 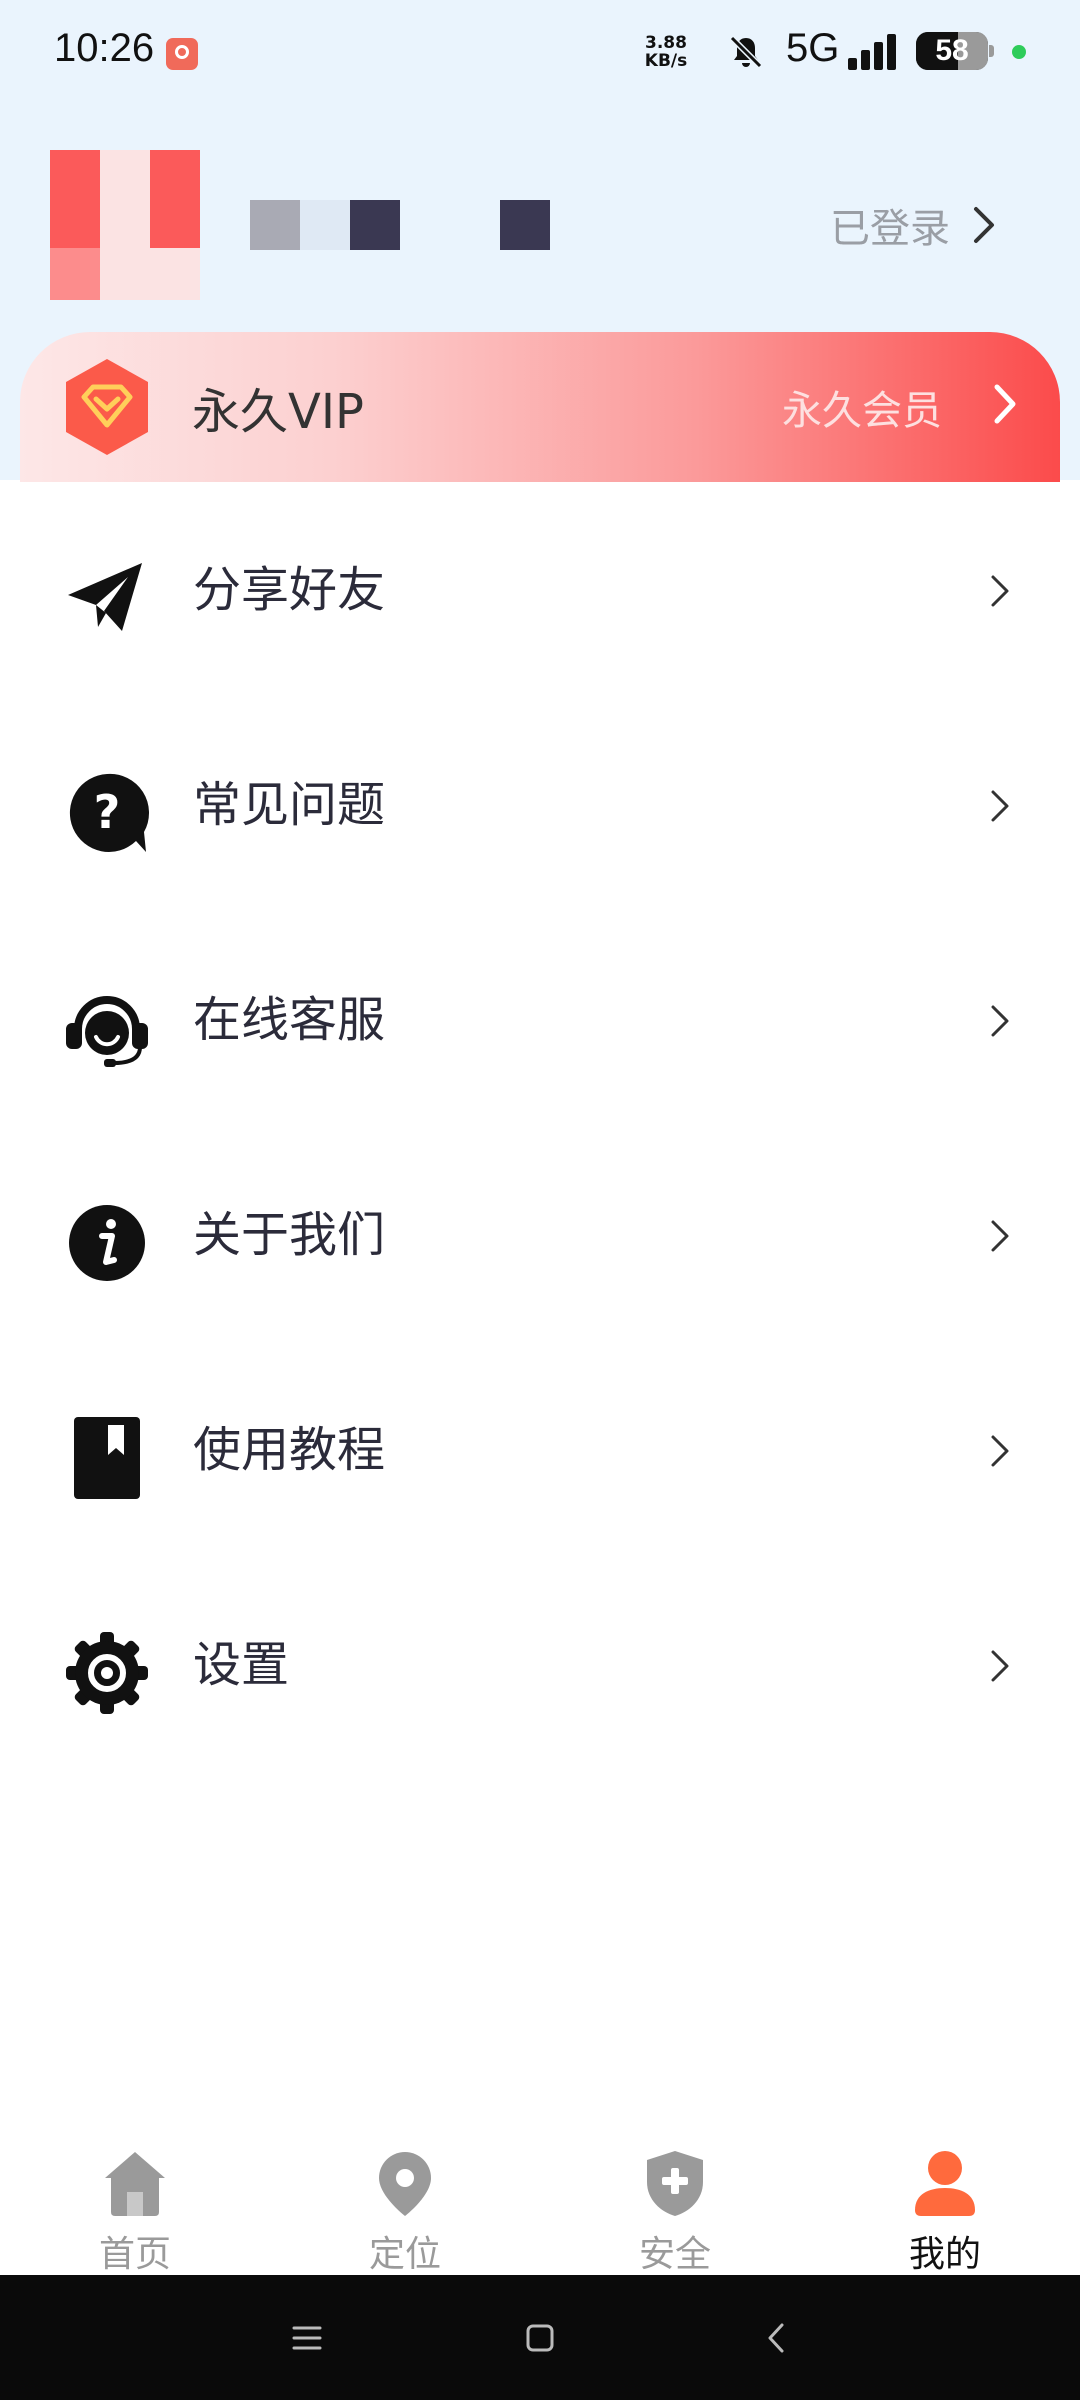 What do you see at coordinates (813, 48) in the screenshot?
I see `network-type: 5G` at bounding box center [813, 48].